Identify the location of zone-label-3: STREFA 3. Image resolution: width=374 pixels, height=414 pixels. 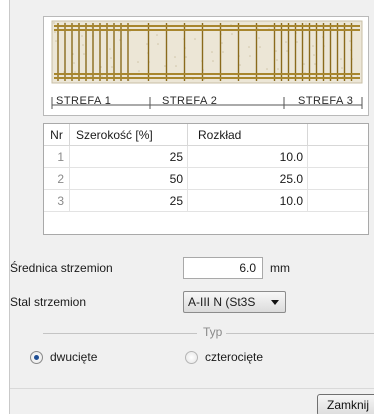
(326, 101).